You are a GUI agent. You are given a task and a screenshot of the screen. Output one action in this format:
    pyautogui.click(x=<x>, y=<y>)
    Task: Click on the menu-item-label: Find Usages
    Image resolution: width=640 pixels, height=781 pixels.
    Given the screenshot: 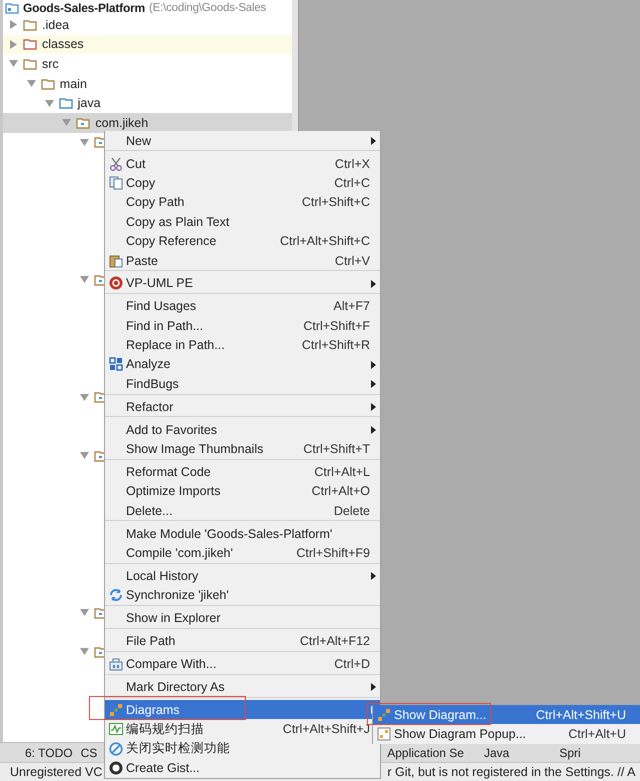 What is the action you would take?
    pyautogui.click(x=162, y=306)
    